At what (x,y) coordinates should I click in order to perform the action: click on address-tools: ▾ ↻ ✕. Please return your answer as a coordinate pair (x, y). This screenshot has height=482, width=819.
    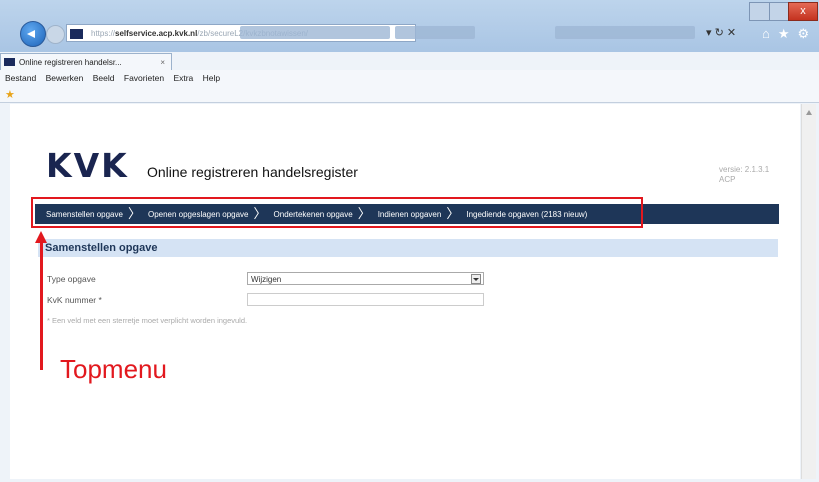
    Looking at the image, I should click on (721, 32).